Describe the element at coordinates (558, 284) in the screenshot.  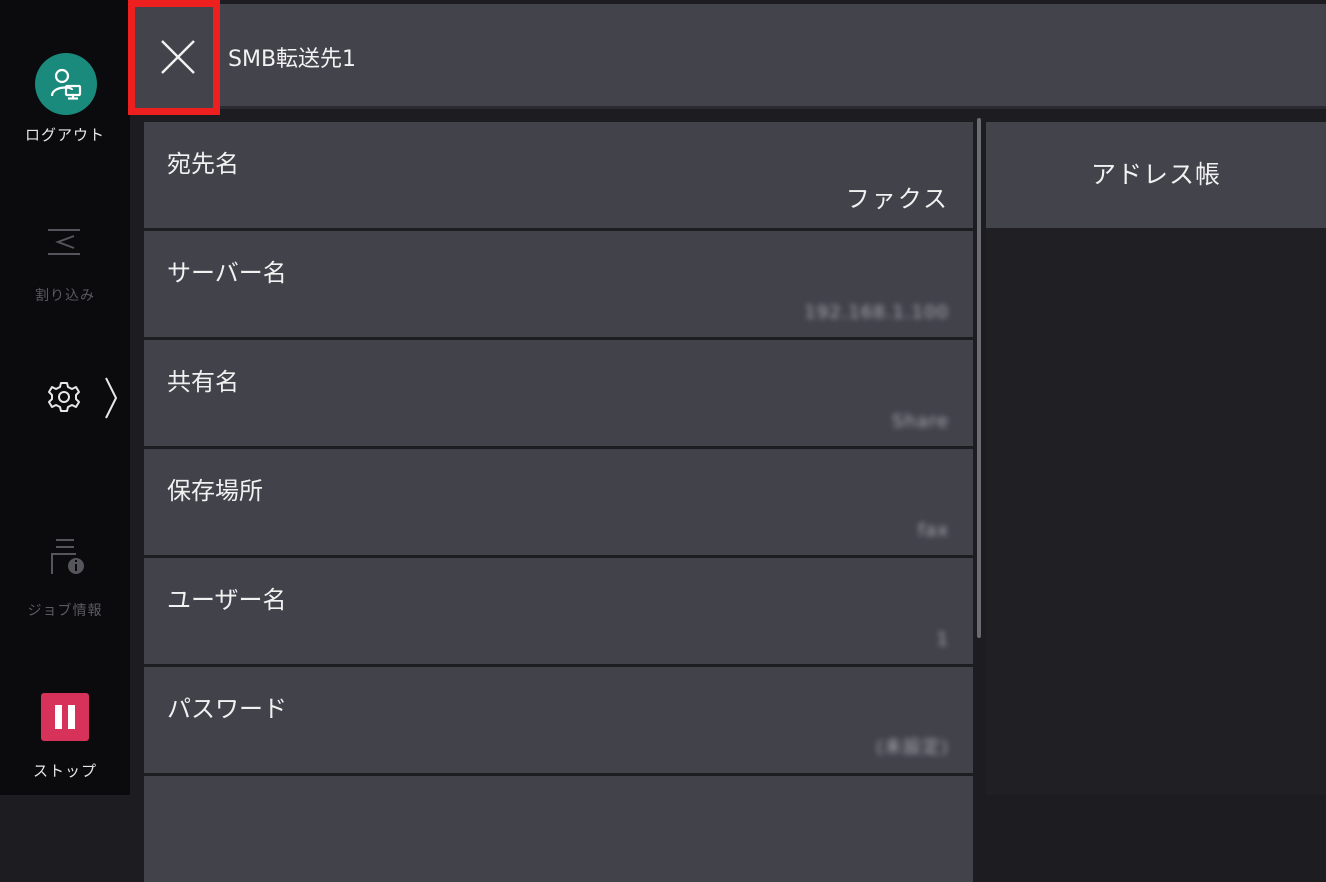
I see `field-row-server-name: サーバー名 192.168.1.100` at that location.